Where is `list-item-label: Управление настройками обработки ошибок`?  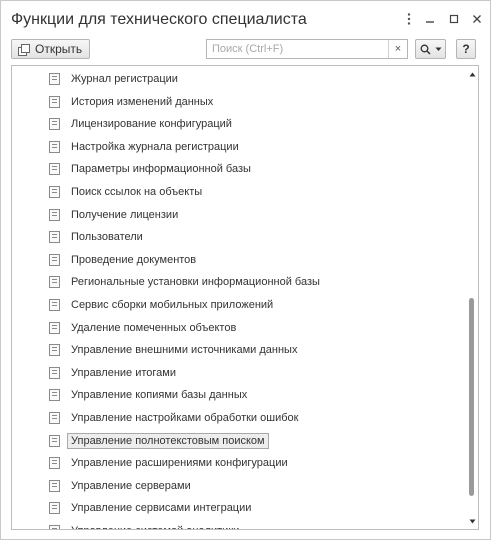
list-item-label: Управление настройками обработки ошибок is located at coordinates (185, 417).